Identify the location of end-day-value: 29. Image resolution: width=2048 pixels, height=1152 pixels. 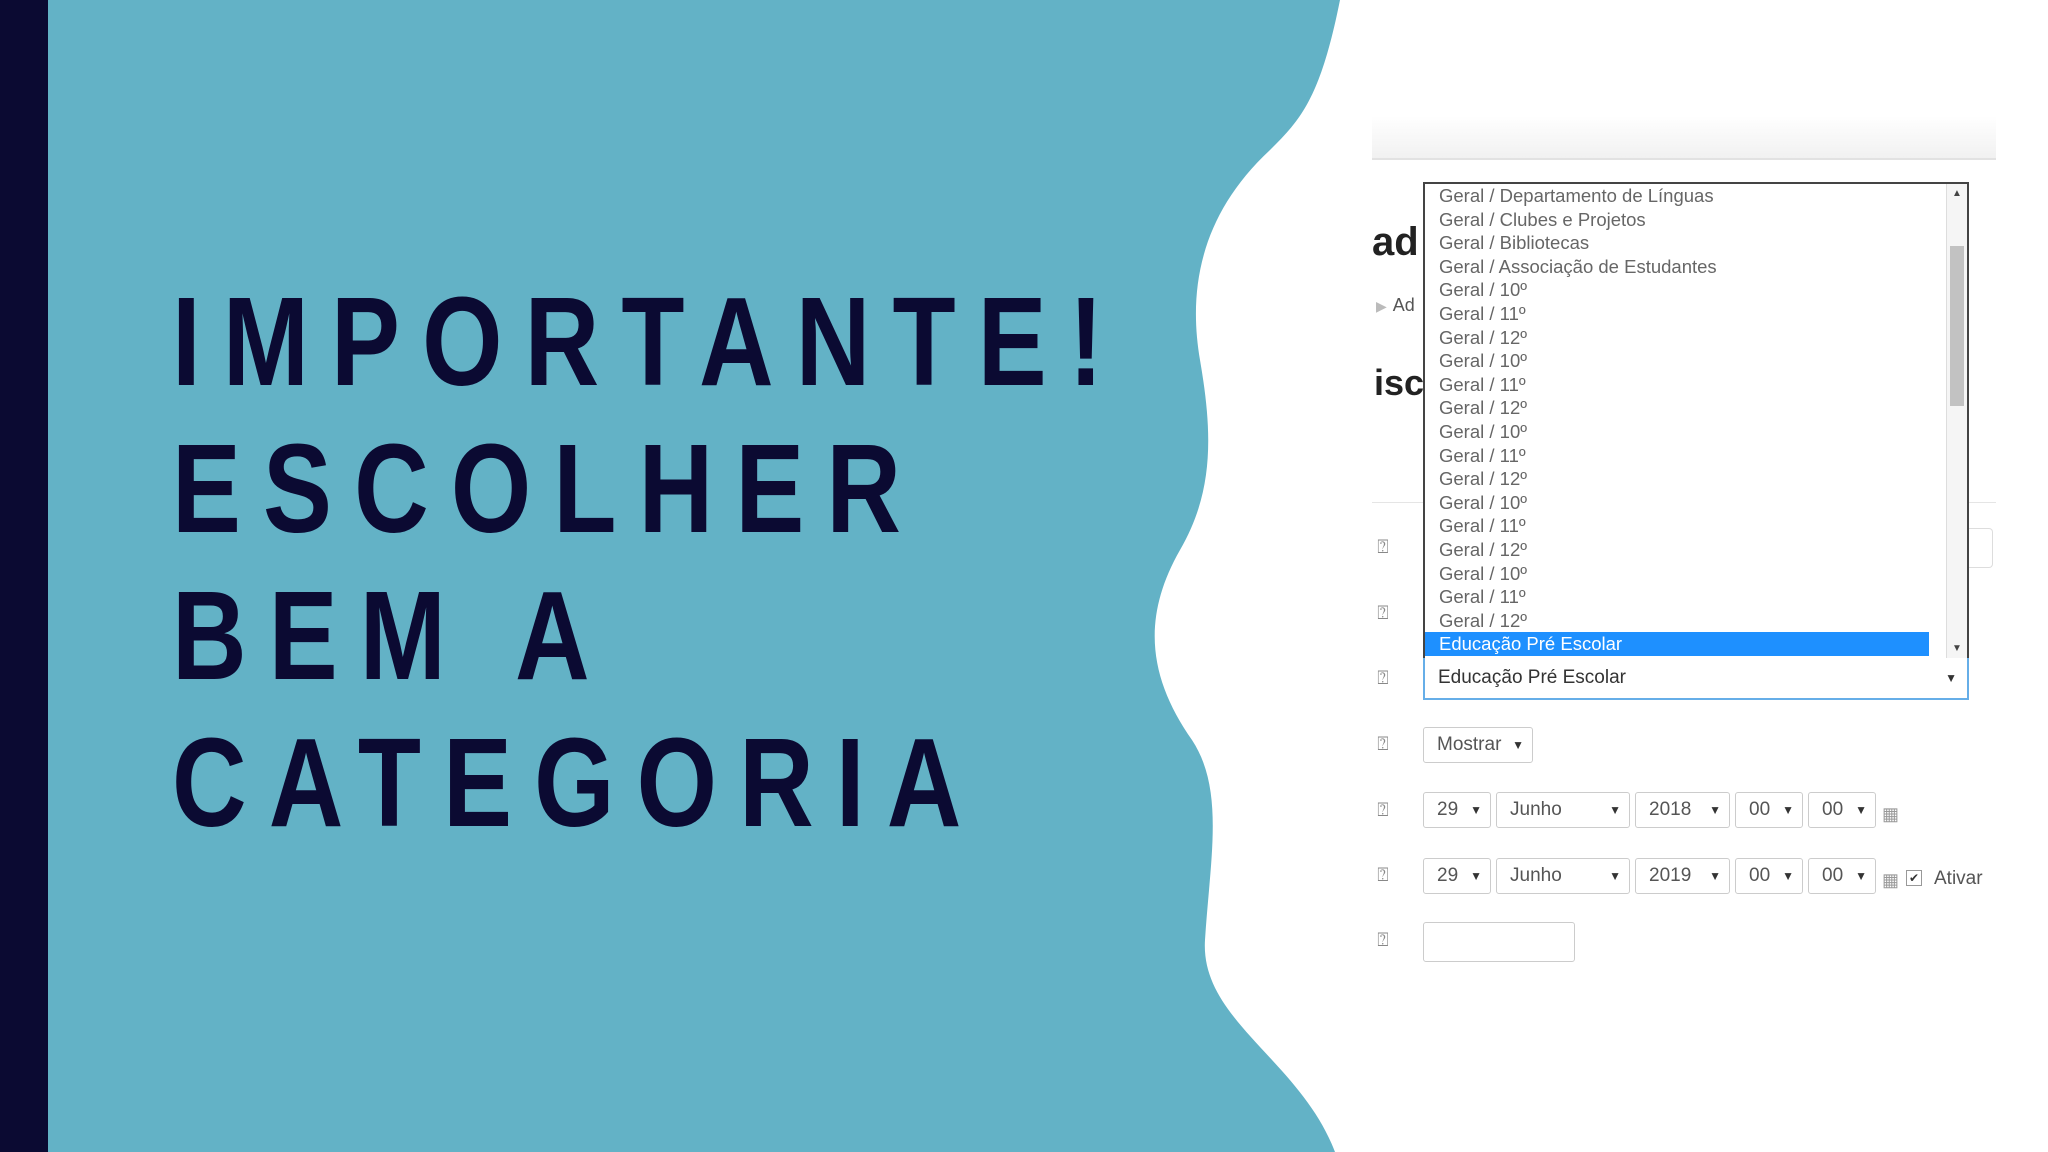
(1448, 875).